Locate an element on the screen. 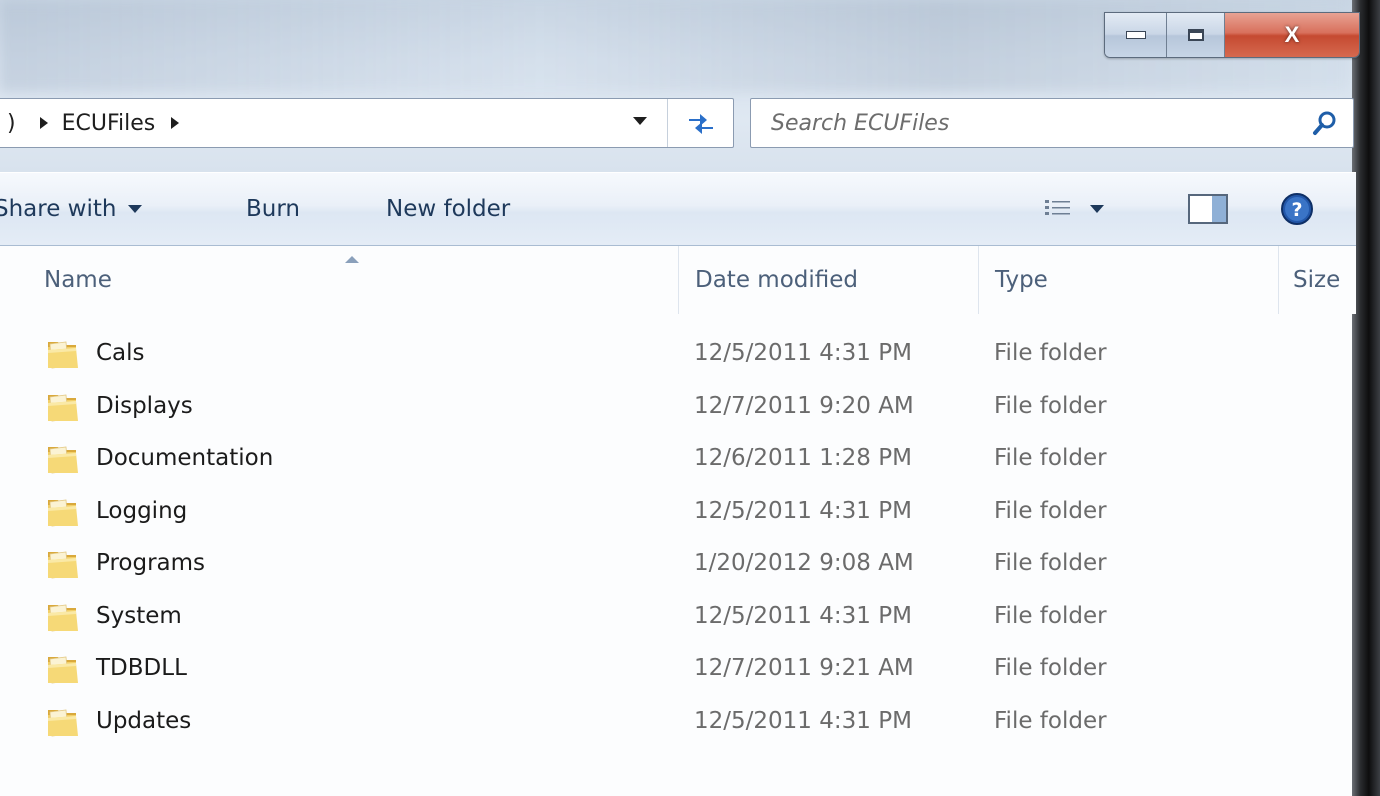  close-button: X is located at coordinates (1292, 35).